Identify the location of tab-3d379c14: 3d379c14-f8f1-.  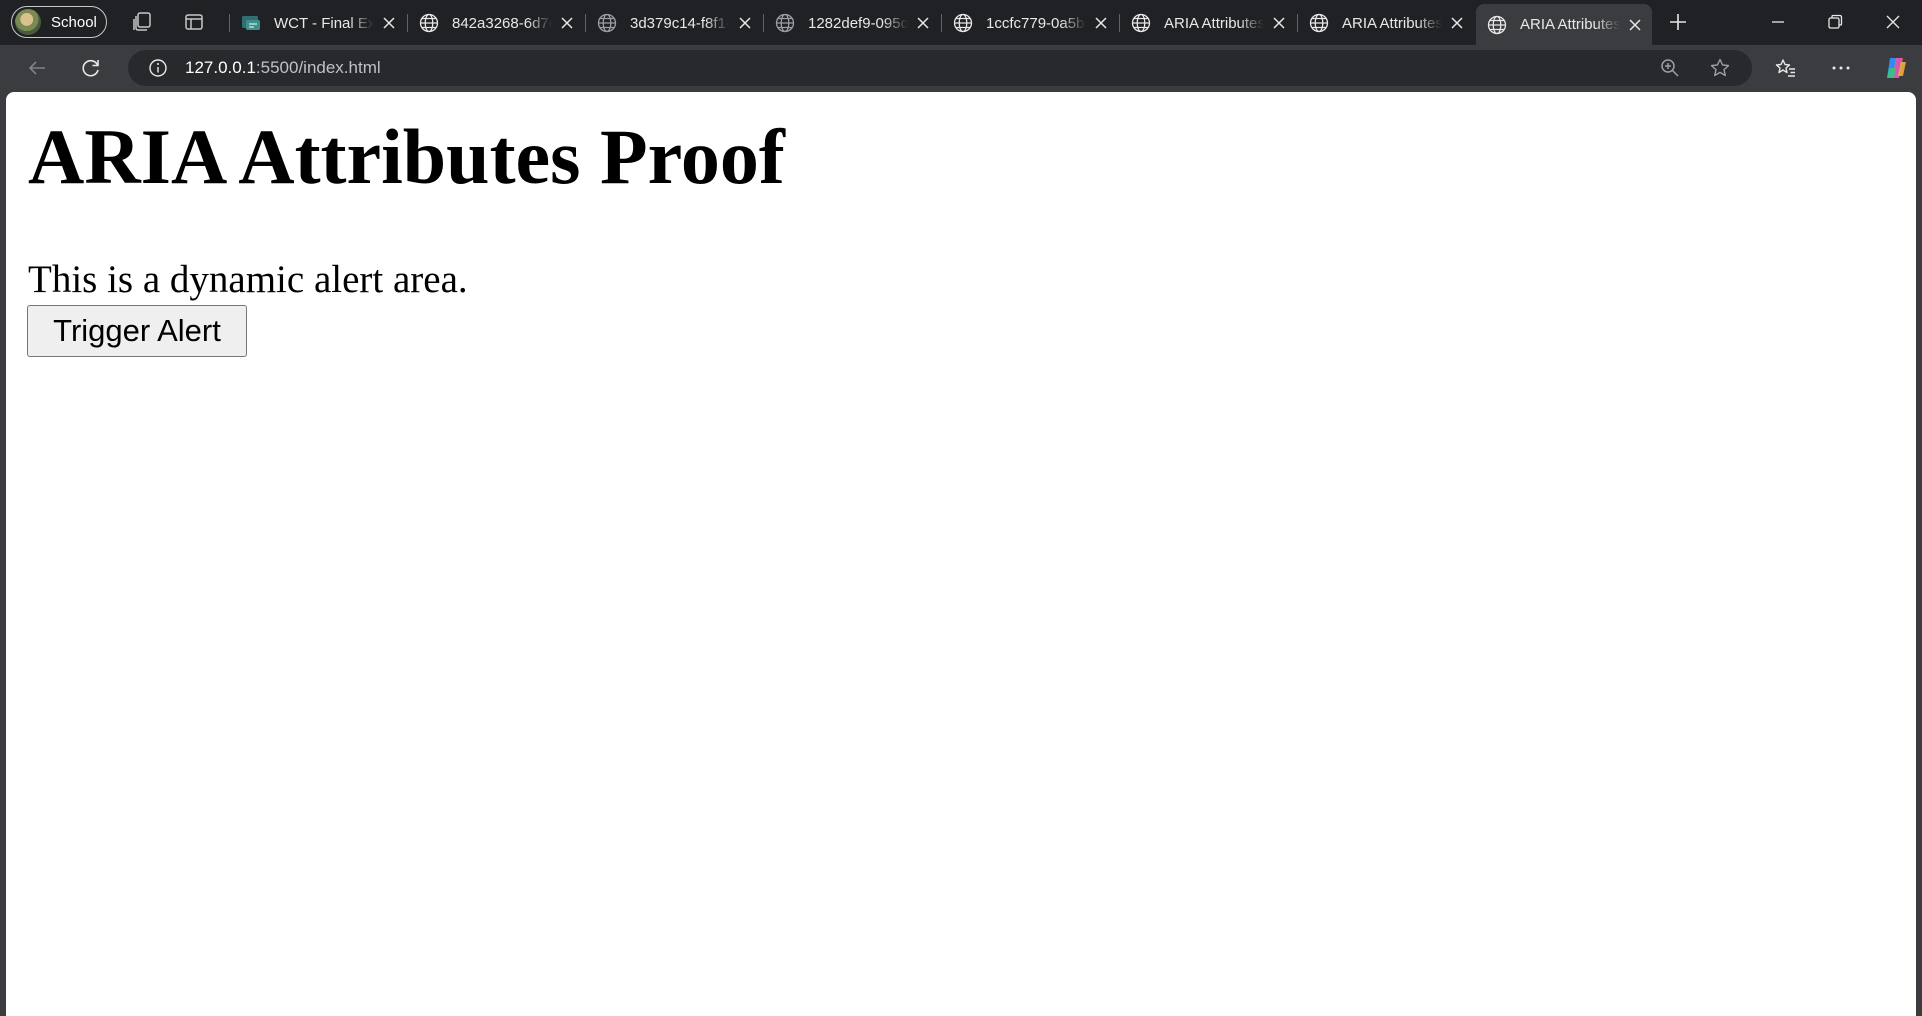
(674, 23).